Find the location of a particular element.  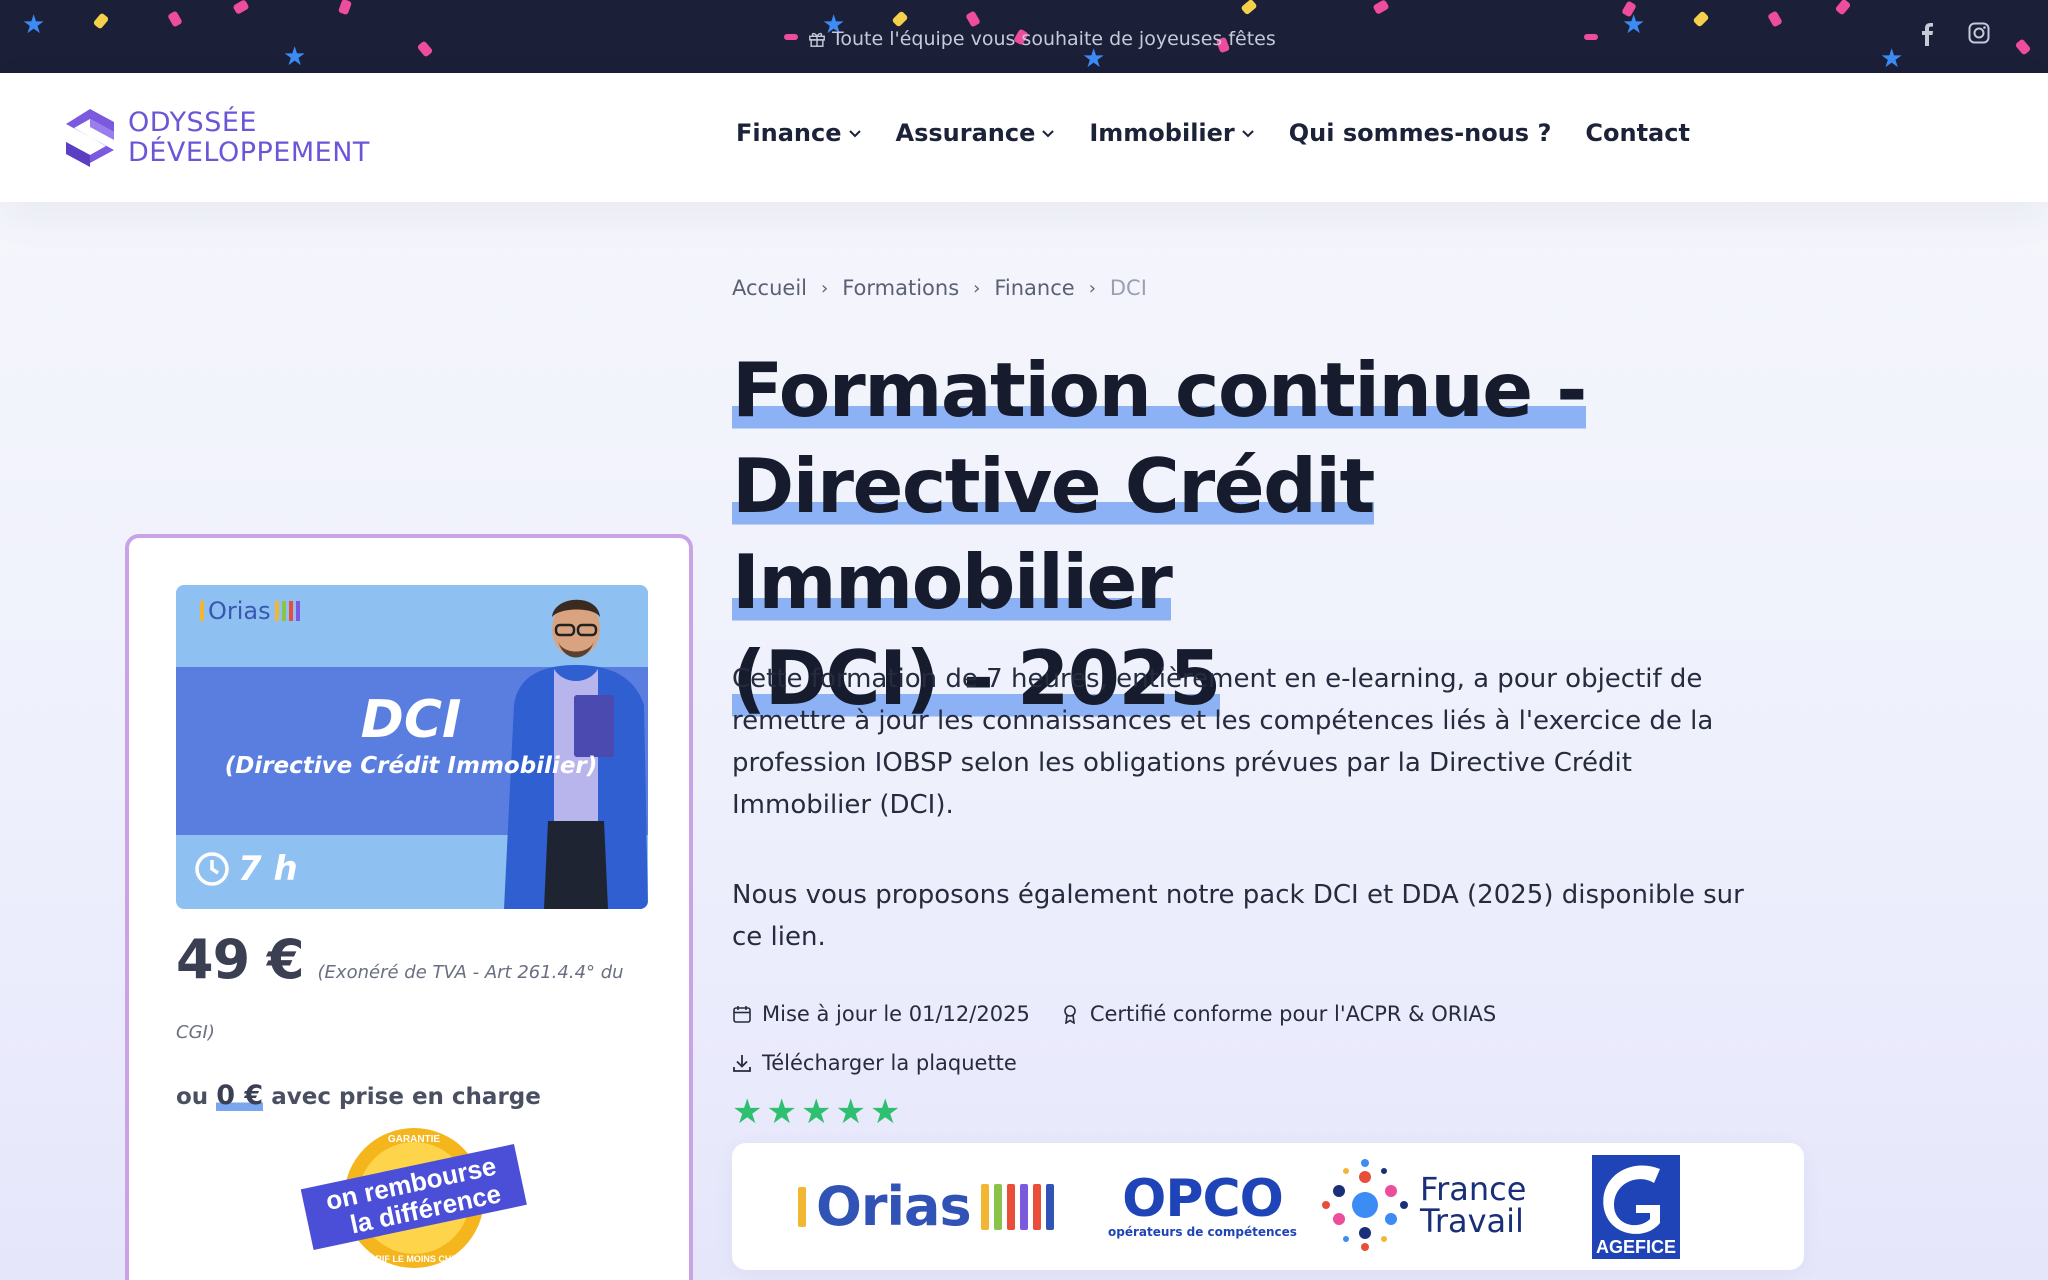

logo-mark-icon is located at coordinates (90, 138).